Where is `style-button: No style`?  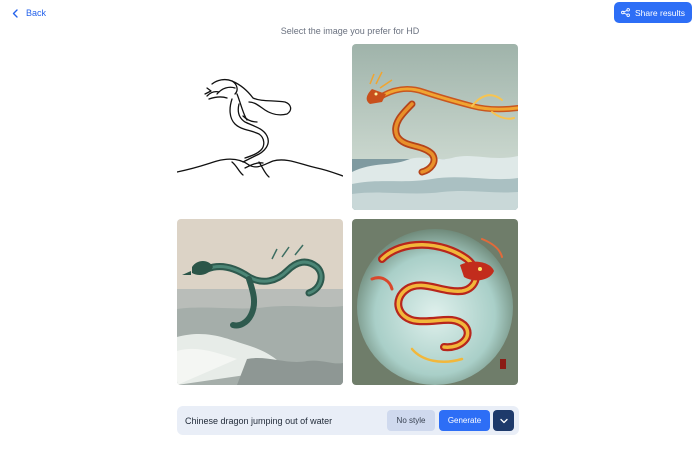
style-button: No style is located at coordinates (411, 420).